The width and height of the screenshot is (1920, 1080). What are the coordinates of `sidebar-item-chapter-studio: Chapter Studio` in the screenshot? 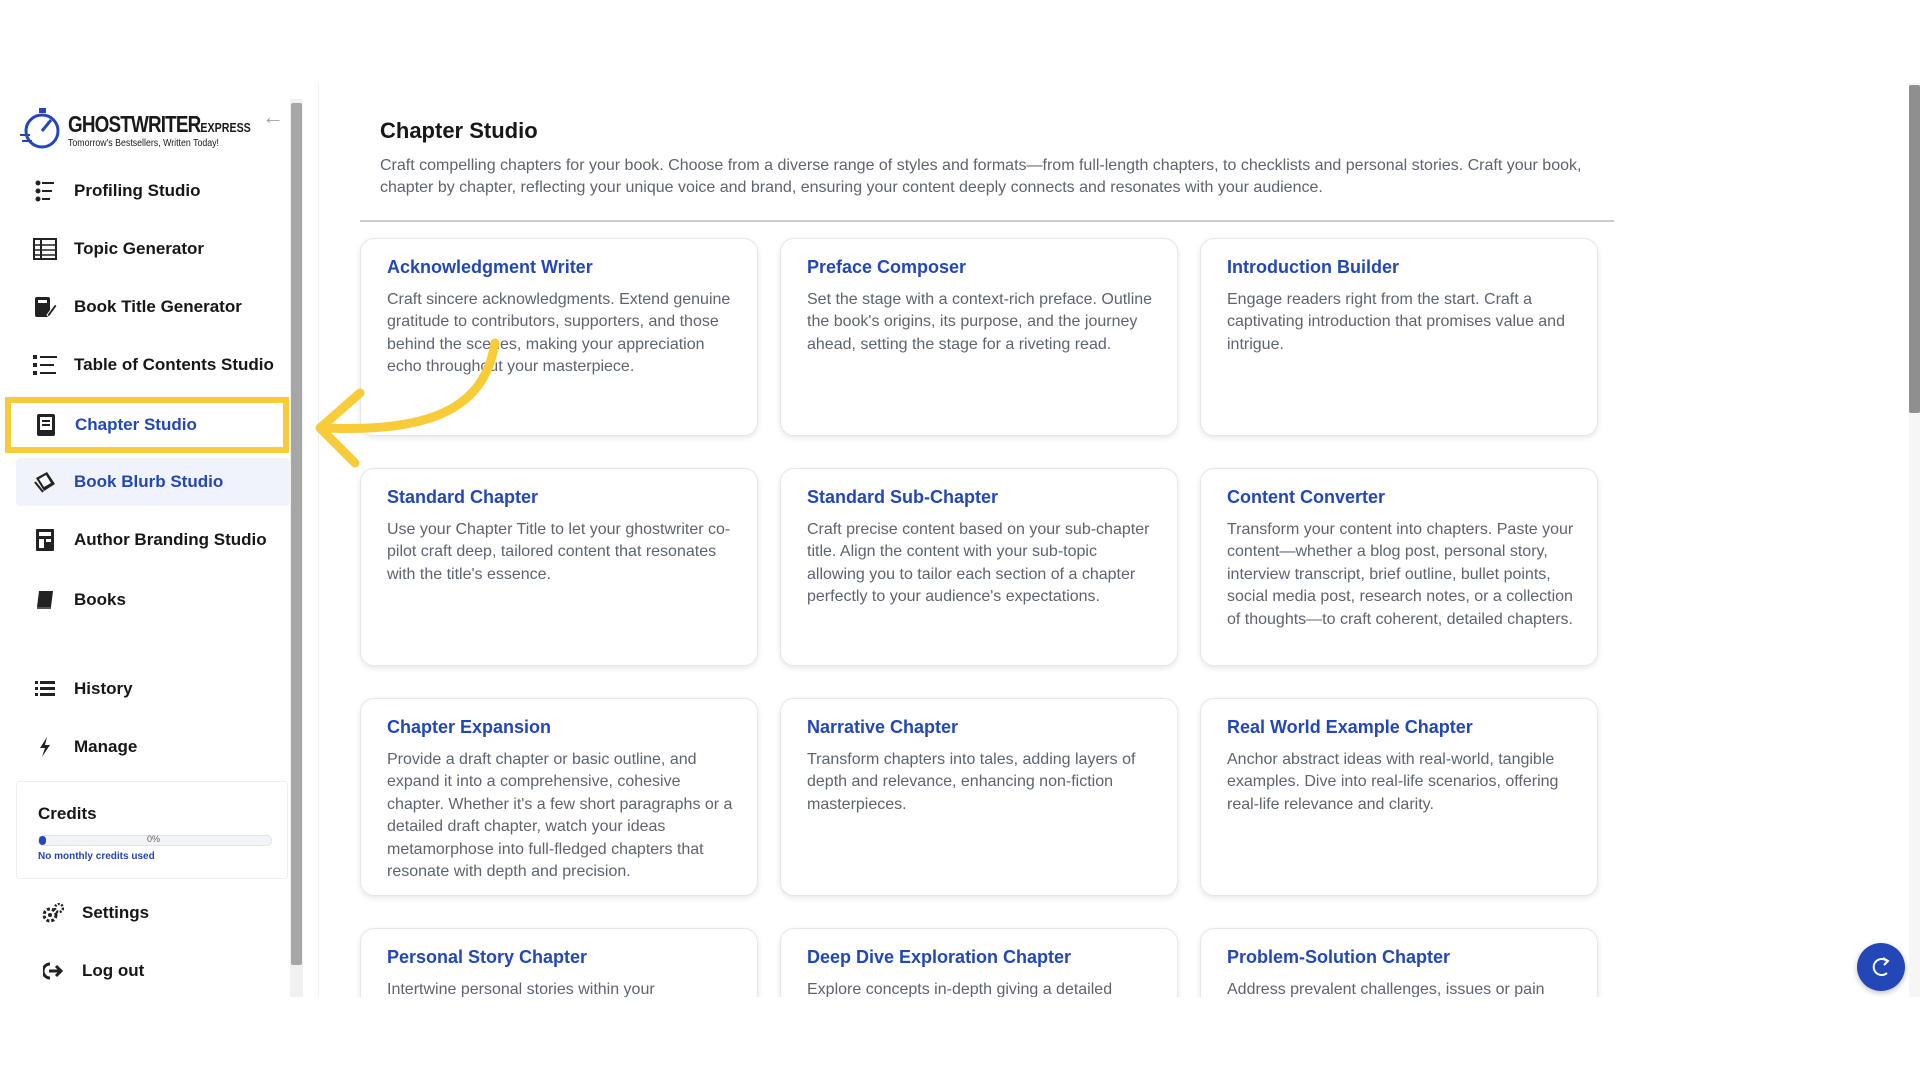 It's located at (147, 425).